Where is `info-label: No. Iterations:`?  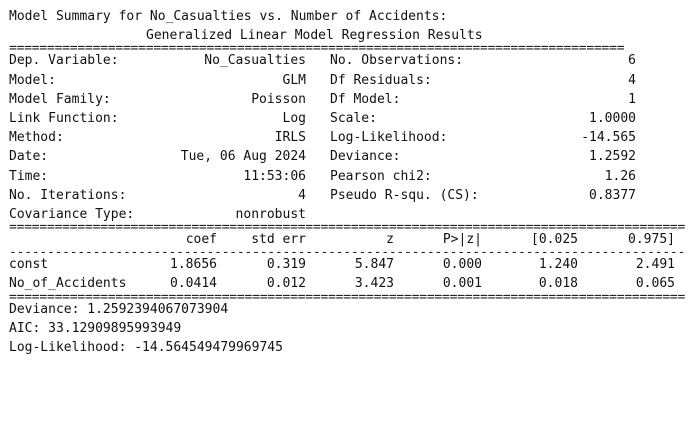
info-label: No. Iterations: is located at coordinates (68, 195).